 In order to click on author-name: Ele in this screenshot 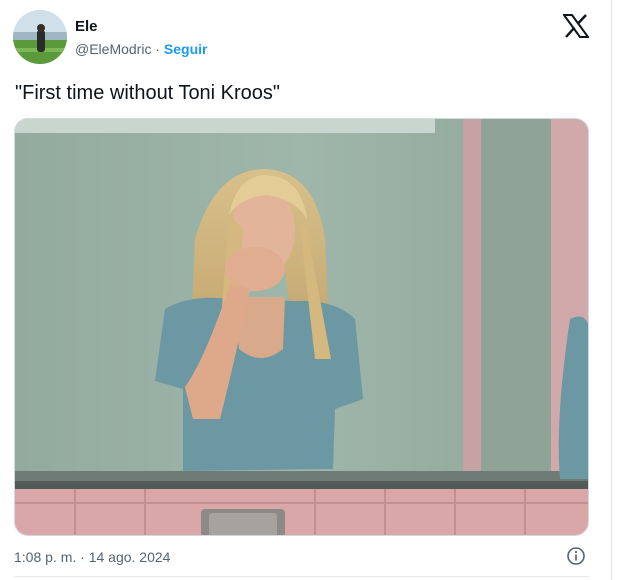, I will do `click(141, 27)`.